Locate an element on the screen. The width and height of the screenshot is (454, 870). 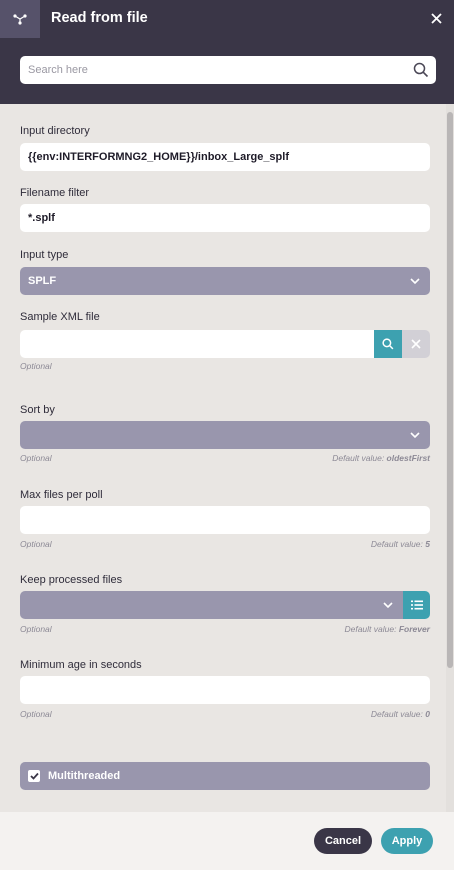
input-type-value: SPLF is located at coordinates (42, 281).